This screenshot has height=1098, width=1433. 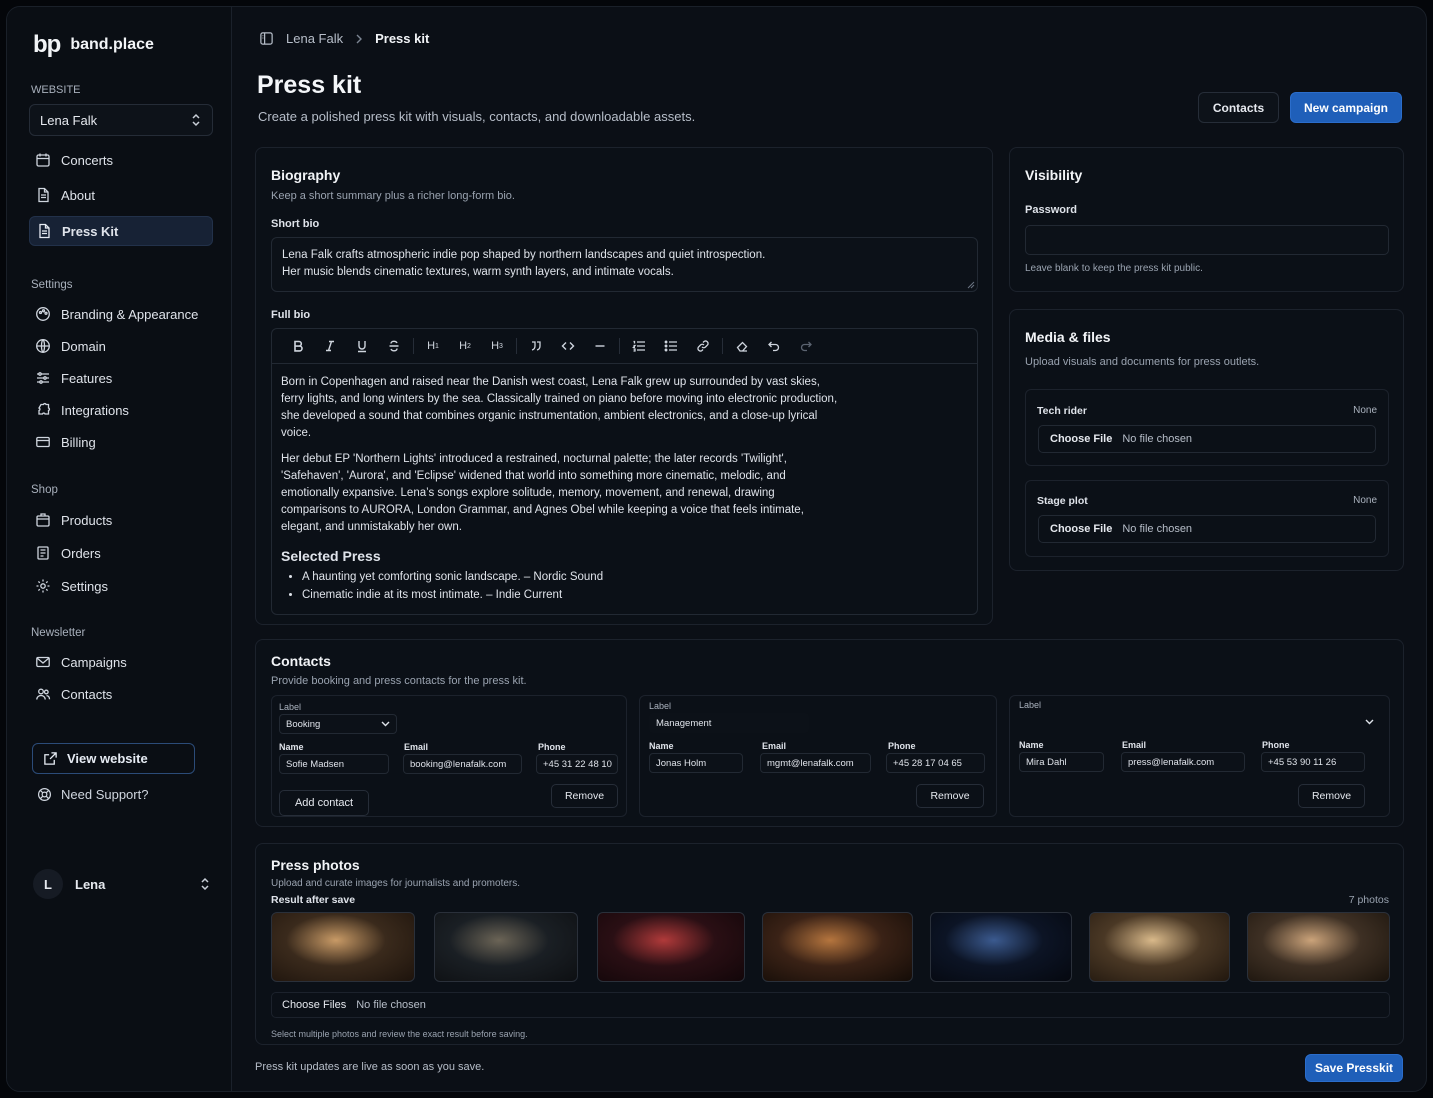 What do you see at coordinates (1346, 107) in the screenshot?
I see `new-campaign-button: New campaign` at bounding box center [1346, 107].